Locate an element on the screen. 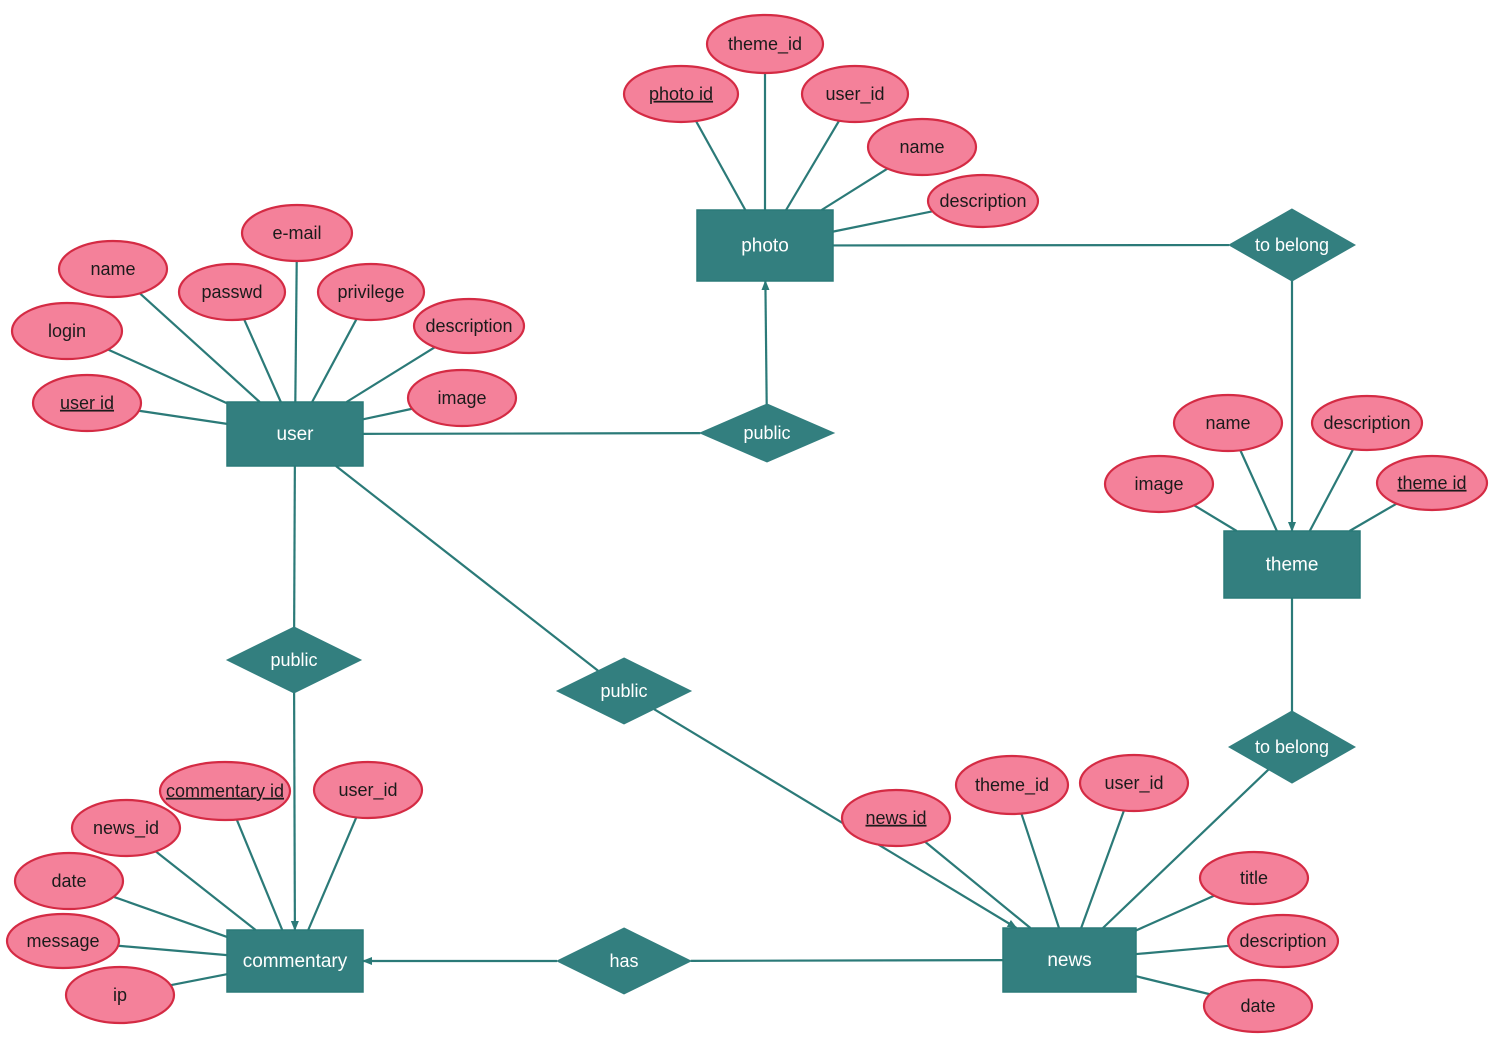 Image resolution: width=1500 pixels, height=1050 pixels. attribute-label: photo id is located at coordinates (681, 94).